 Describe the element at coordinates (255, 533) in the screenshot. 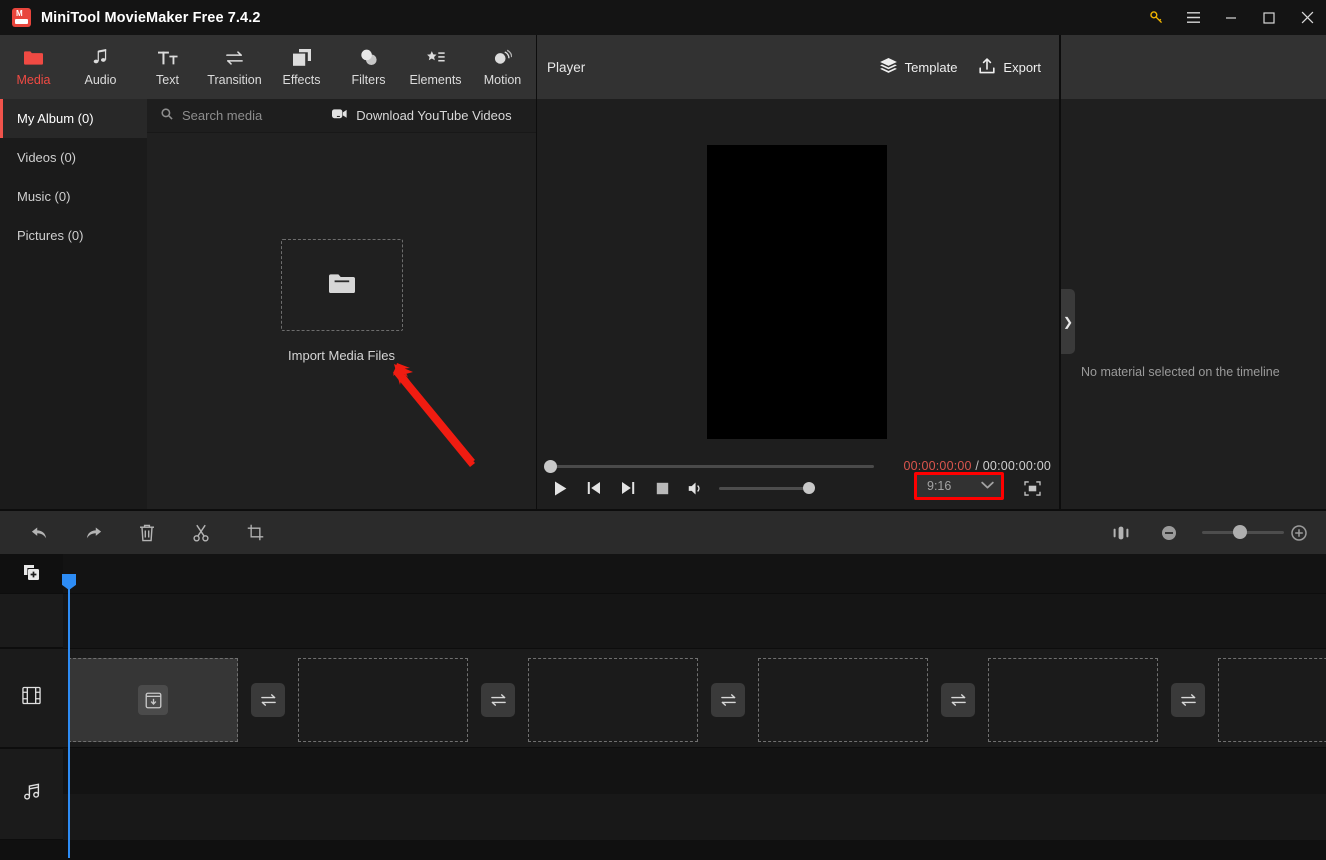

I see `crop-icon` at that location.